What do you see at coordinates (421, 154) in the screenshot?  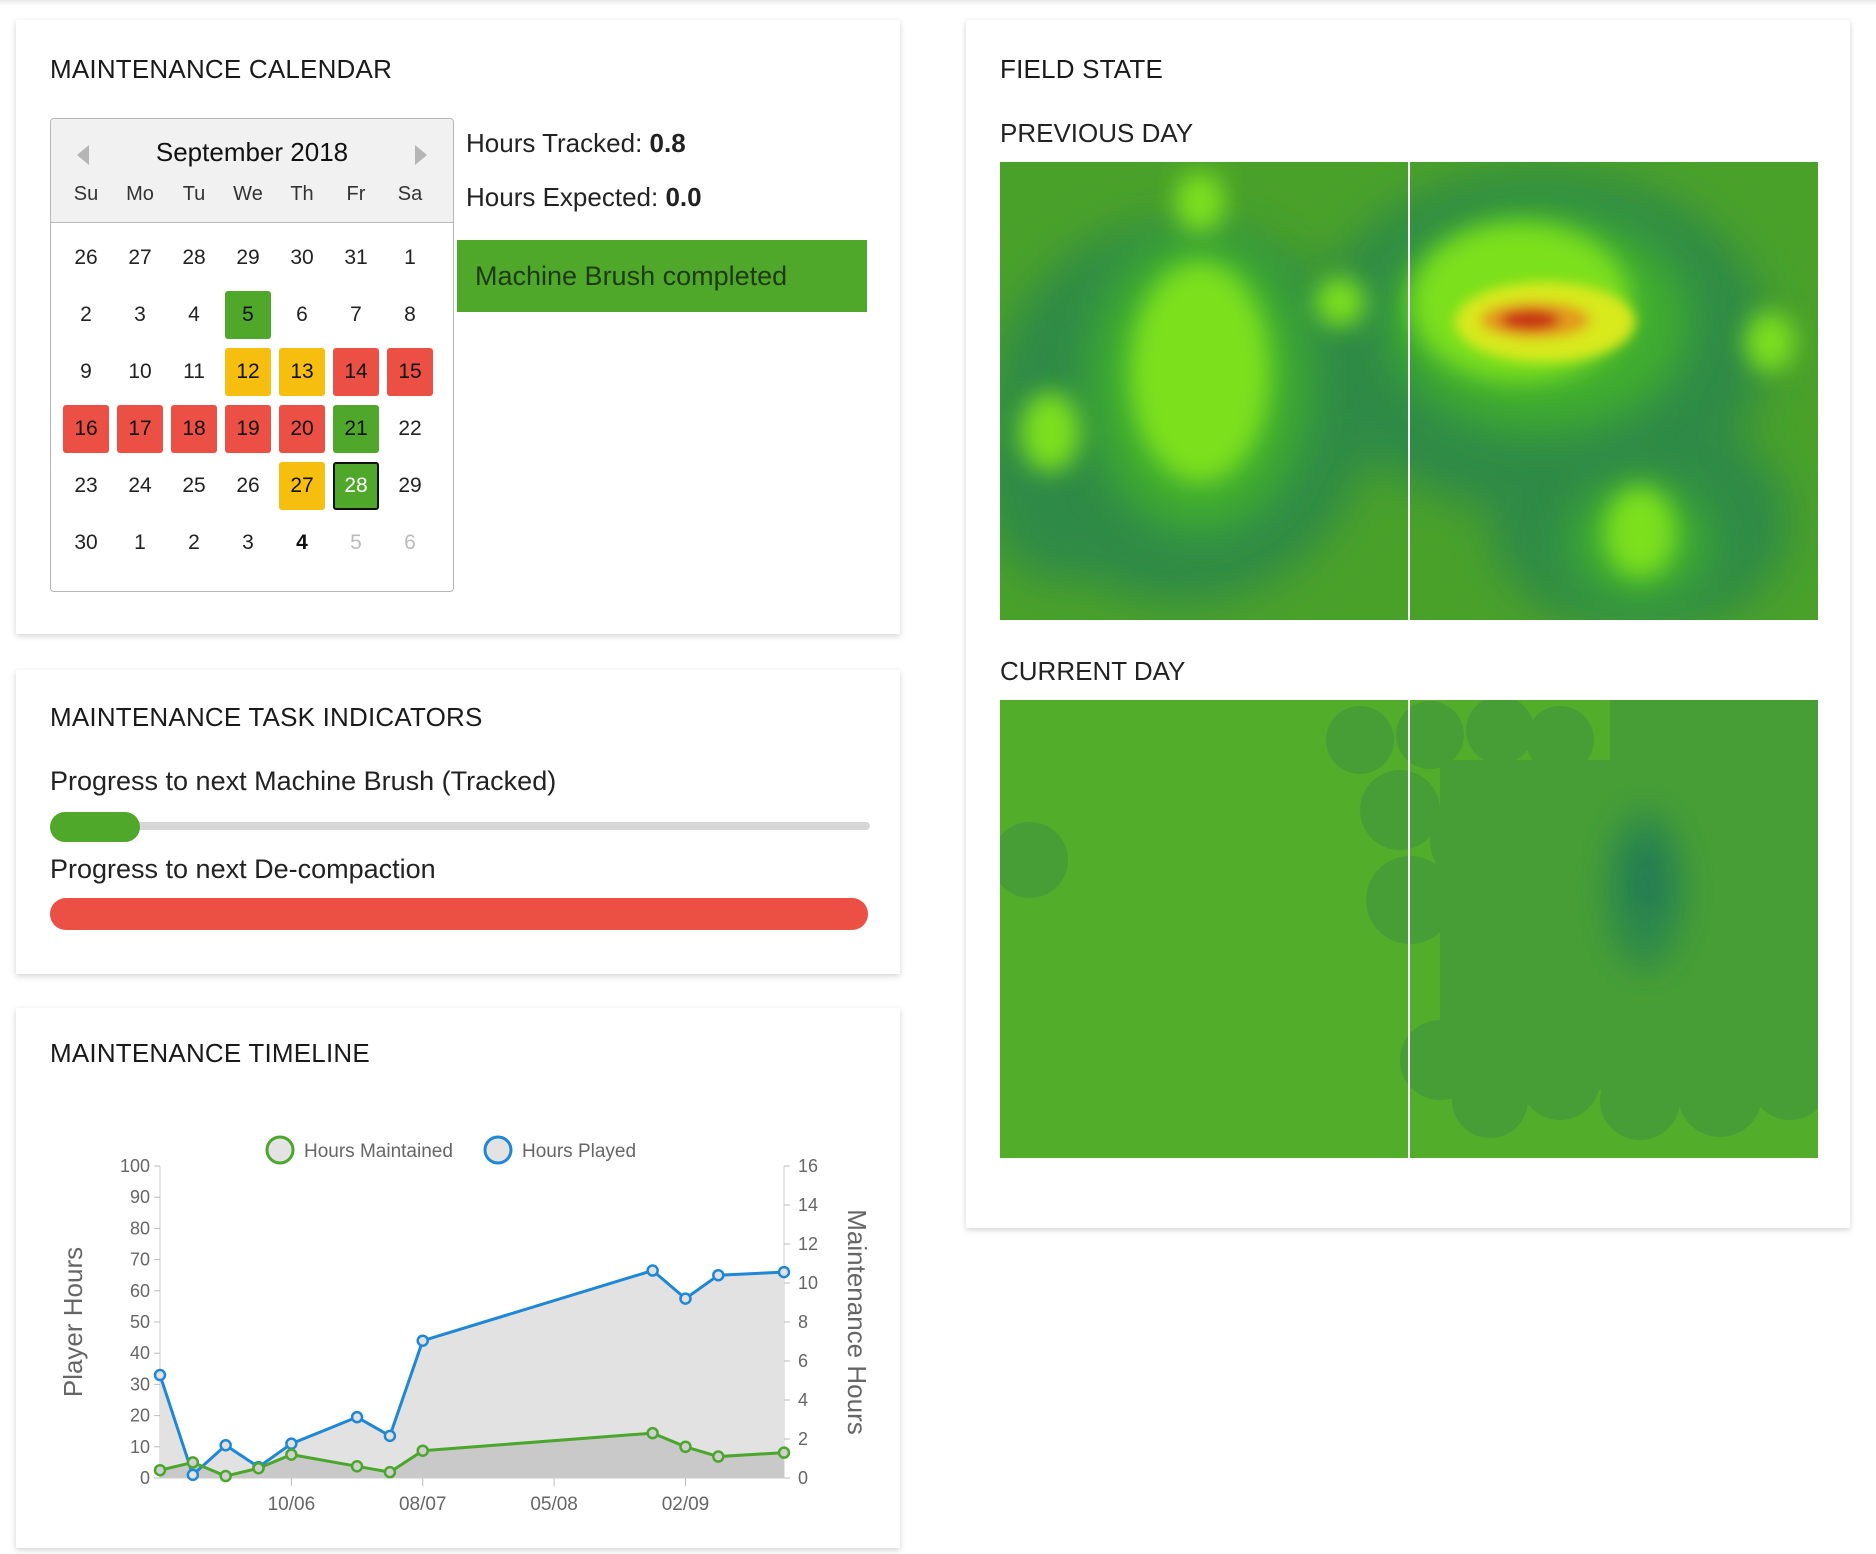 I see `next-month-button` at bounding box center [421, 154].